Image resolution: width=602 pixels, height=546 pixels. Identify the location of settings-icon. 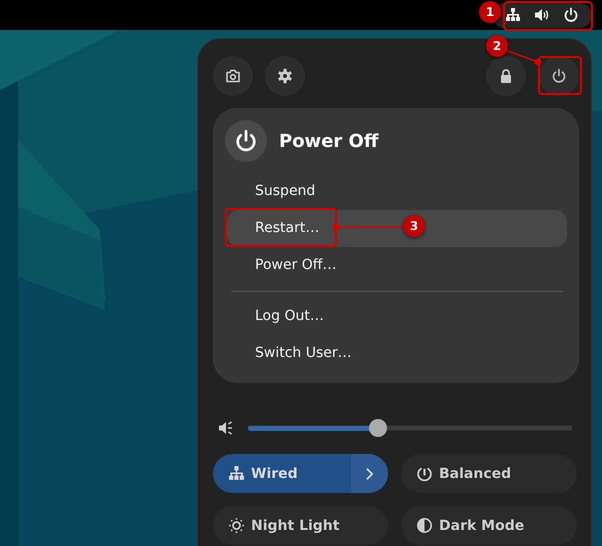
(285, 76).